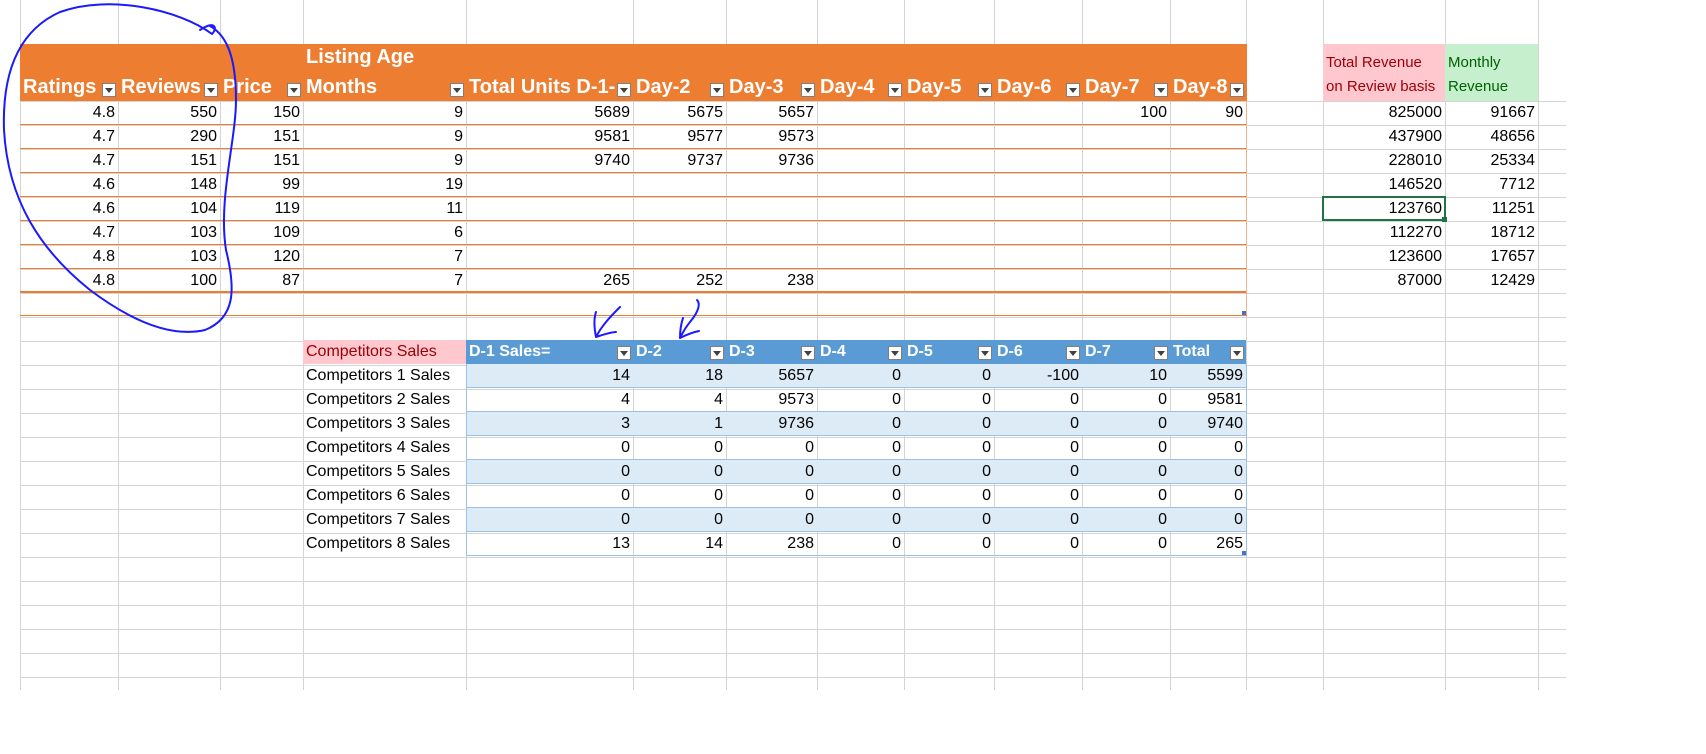  What do you see at coordinates (384, 376) in the screenshot?
I see `competitor-name-cell: Competitors 1 Sales` at bounding box center [384, 376].